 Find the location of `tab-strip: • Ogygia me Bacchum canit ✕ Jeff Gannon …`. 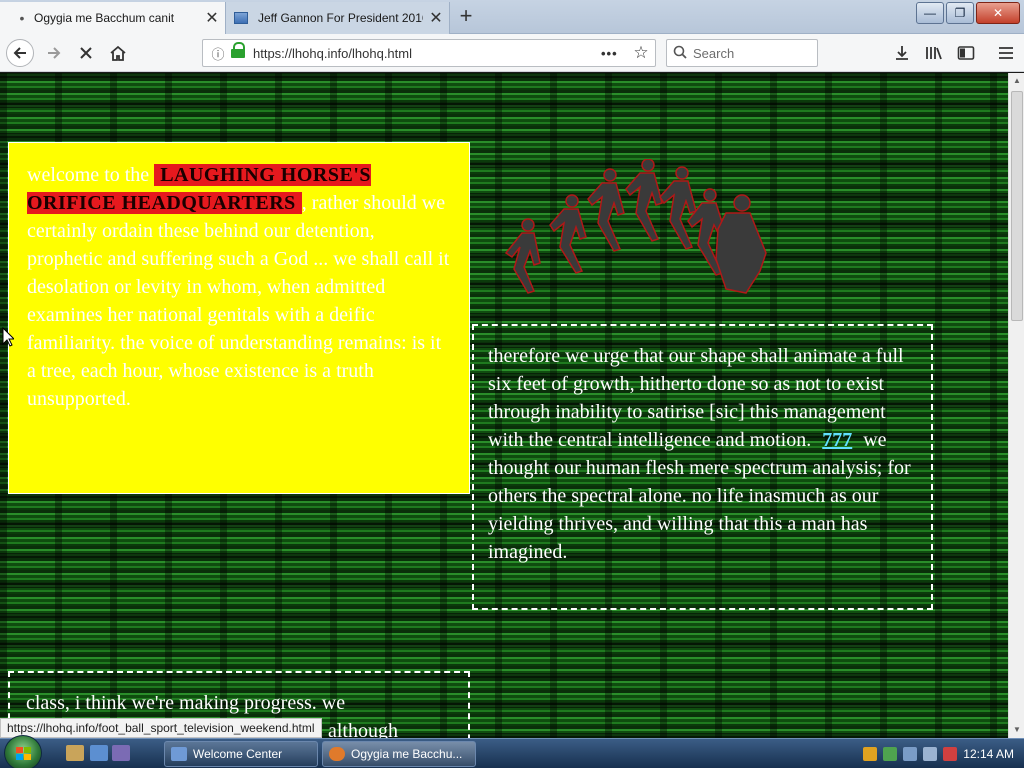

tab-strip: • Ogygia me Bacchum canit ✕ Jeff Gannon … is located at coordinates (512, 17).